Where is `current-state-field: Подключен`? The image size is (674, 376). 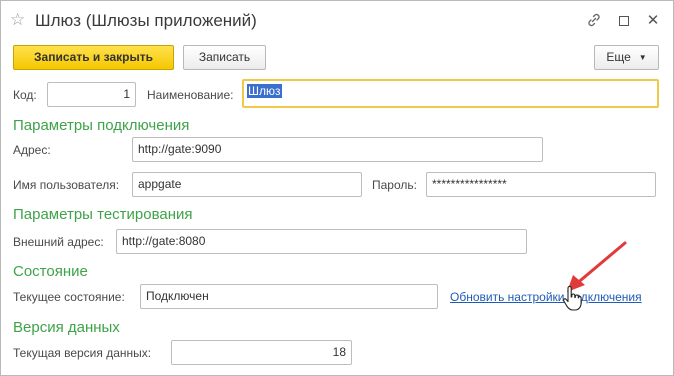 current-state-field: Подключен is located at coordinates (289, 296).